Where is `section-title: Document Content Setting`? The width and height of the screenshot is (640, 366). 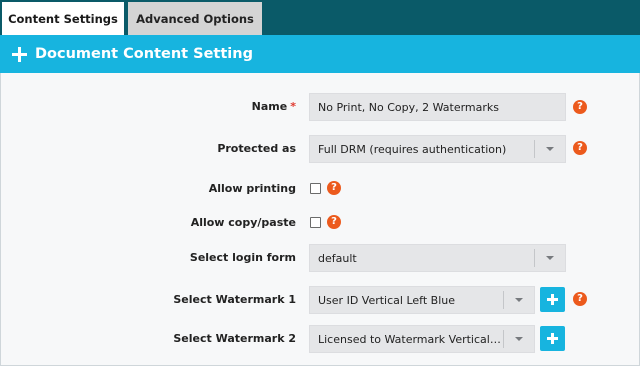 section-title: Document Content Setting is located at coordinates (144, 54).